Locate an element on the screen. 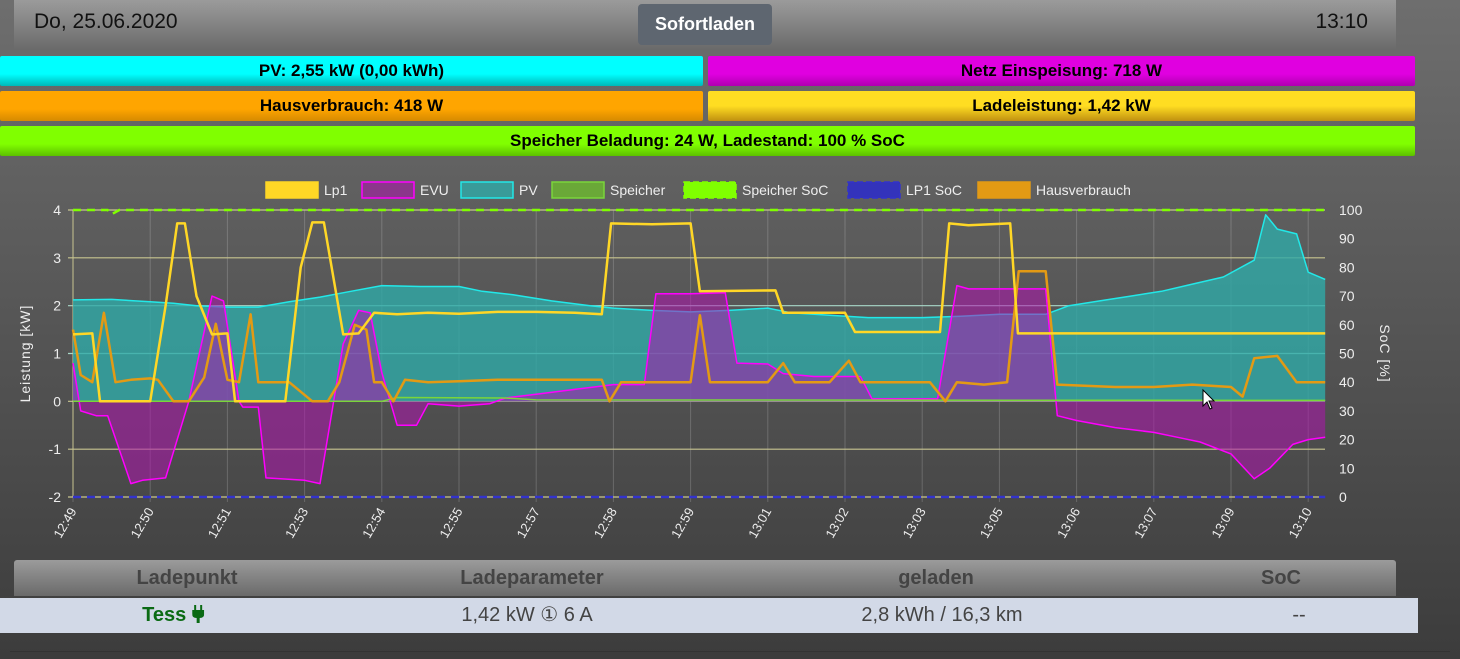  legend-swatch-lp1 is located at coordinates (292, 190).